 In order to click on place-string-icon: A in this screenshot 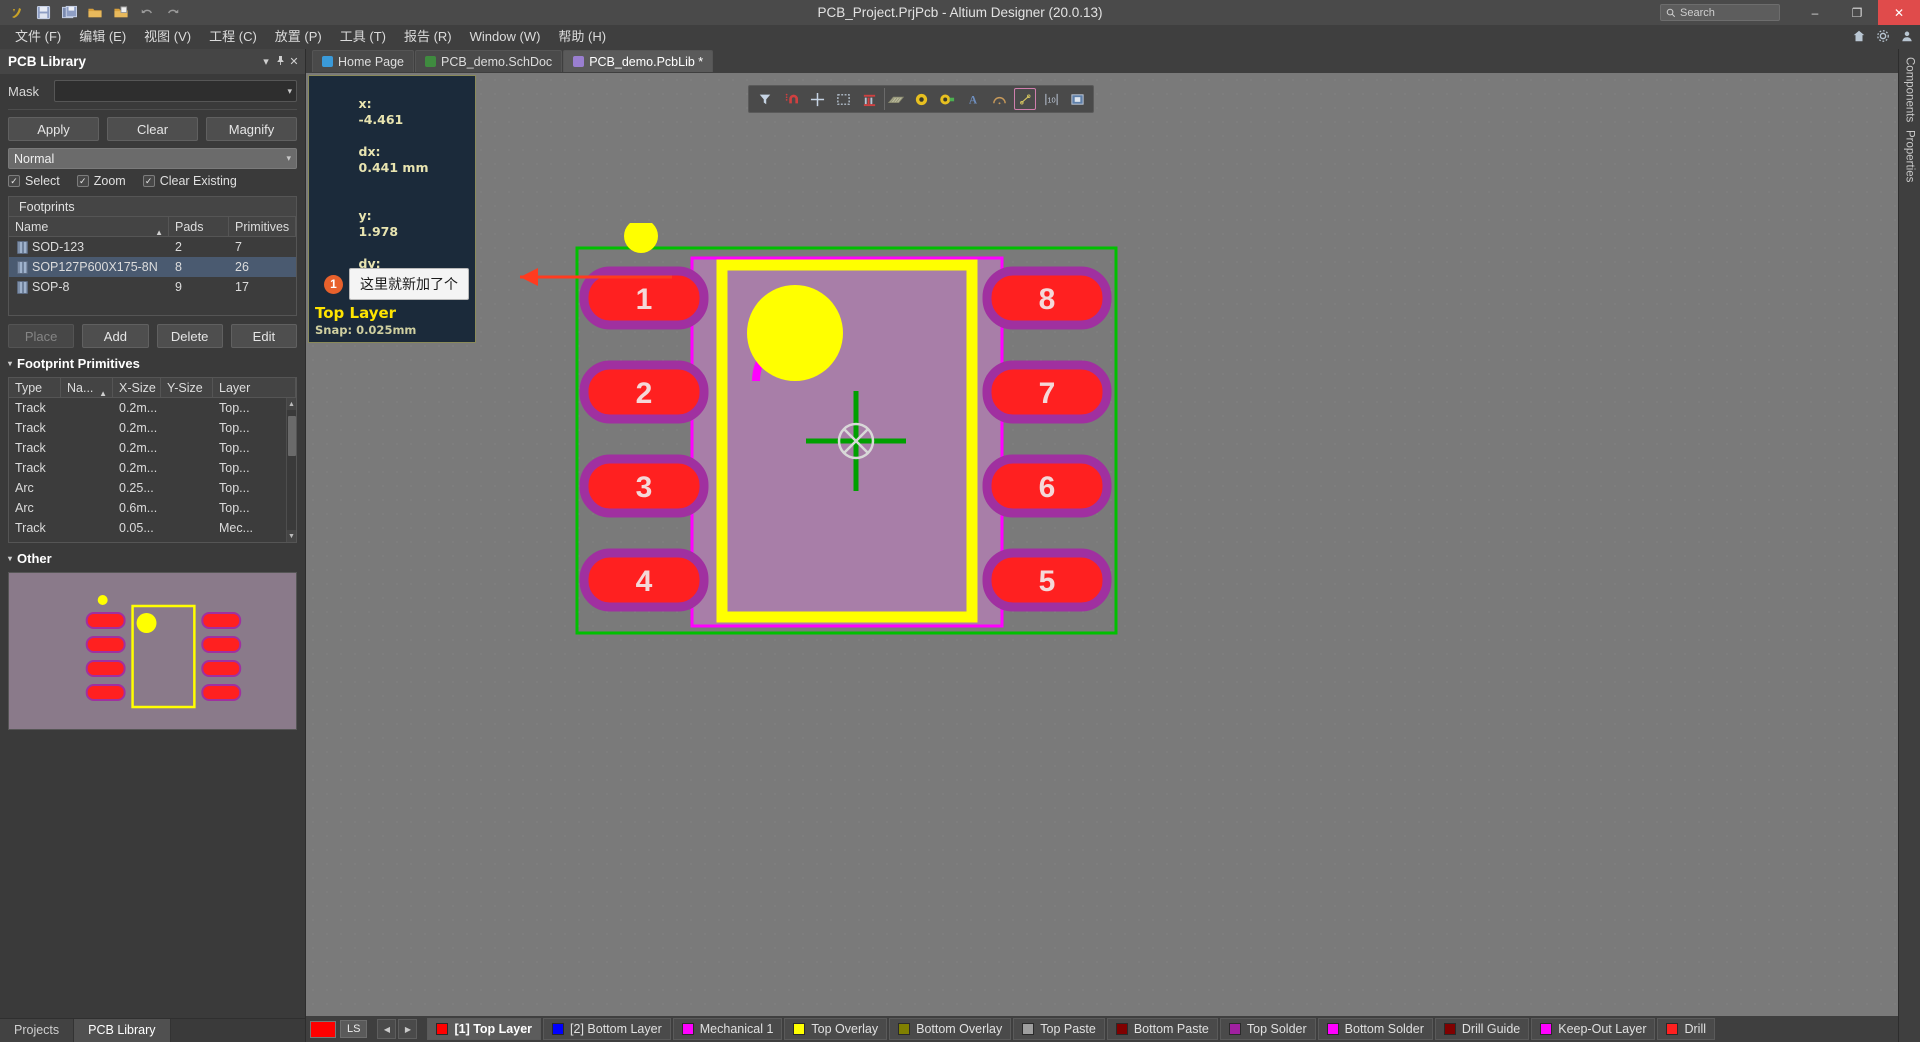, I will do `click(973, 99)`.